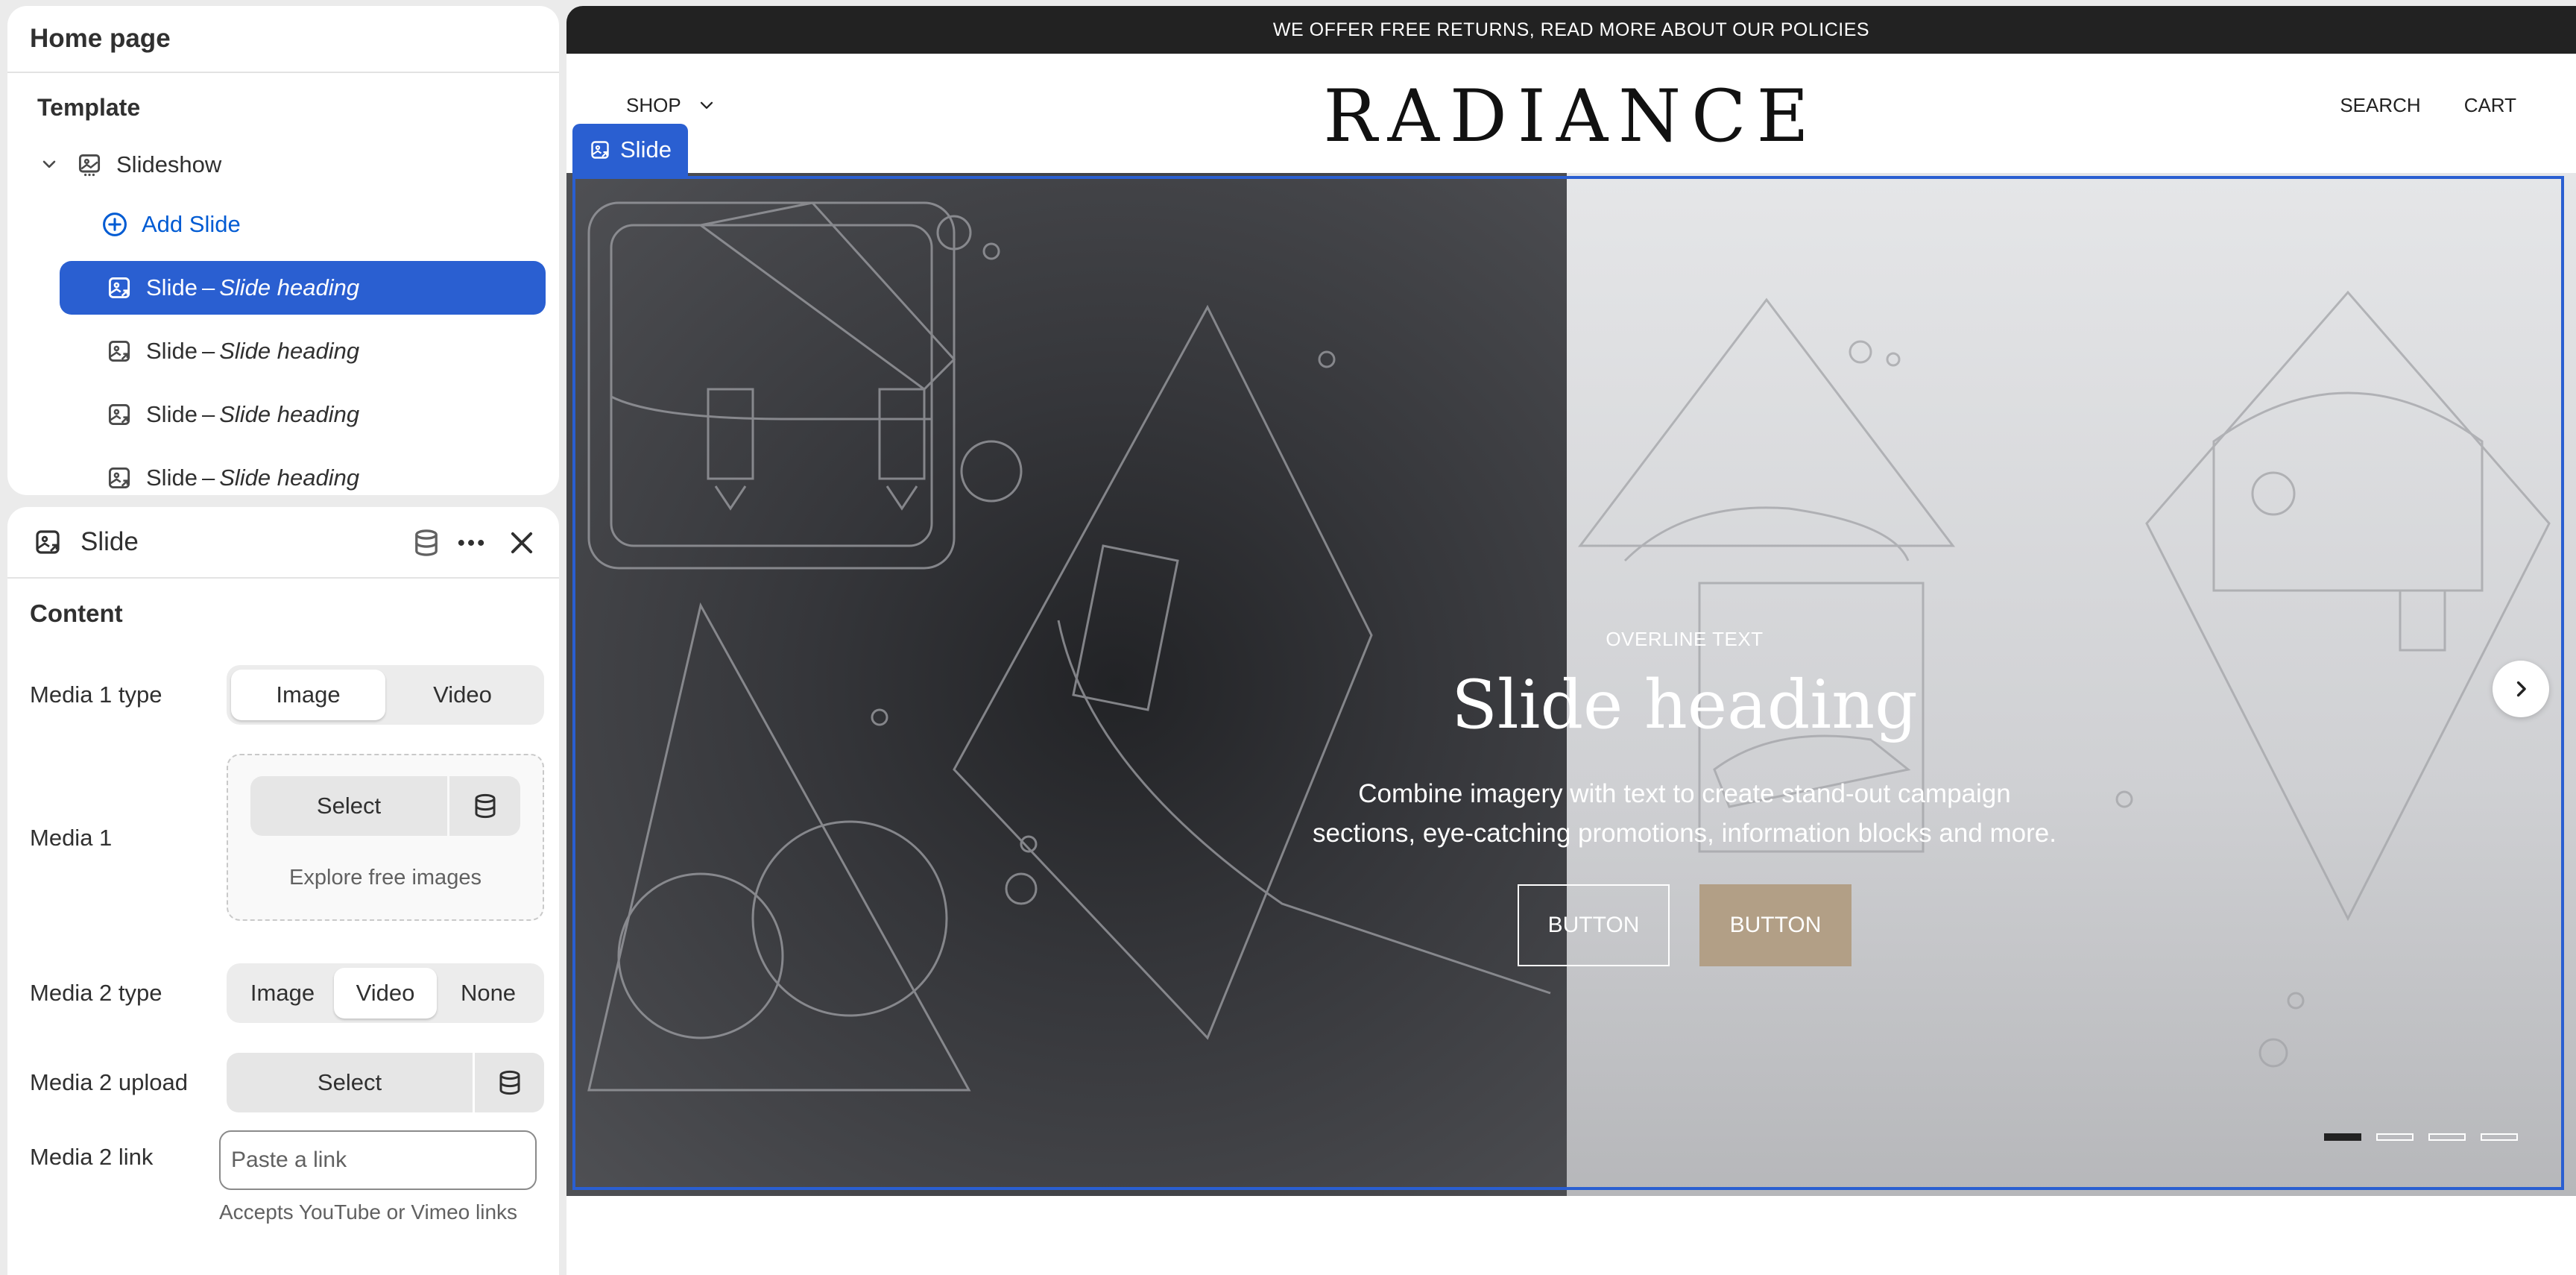 Image resolution: width=2576 pixels, height=1275 pixels. I want to click on media1-dropzone: Select Explore free images, so click(385, 837).